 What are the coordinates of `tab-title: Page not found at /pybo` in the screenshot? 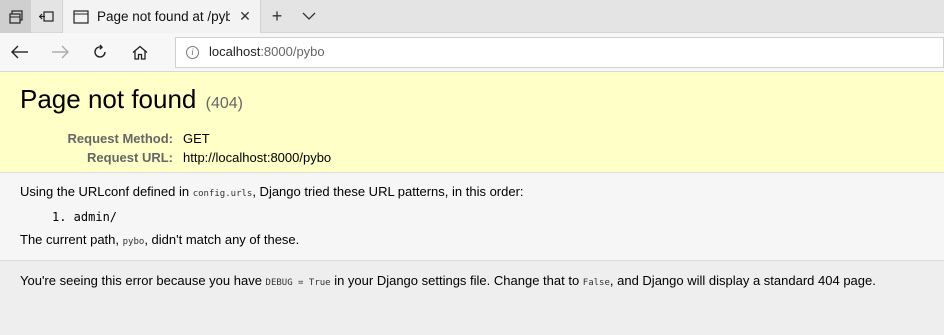 It's located at (163, 16).